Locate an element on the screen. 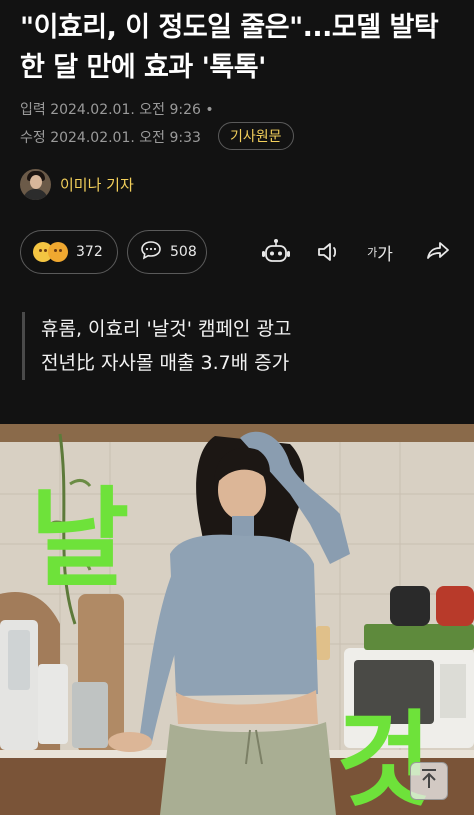 The image size is (474, 815). author-avatar is located at coordinates (35, 184).